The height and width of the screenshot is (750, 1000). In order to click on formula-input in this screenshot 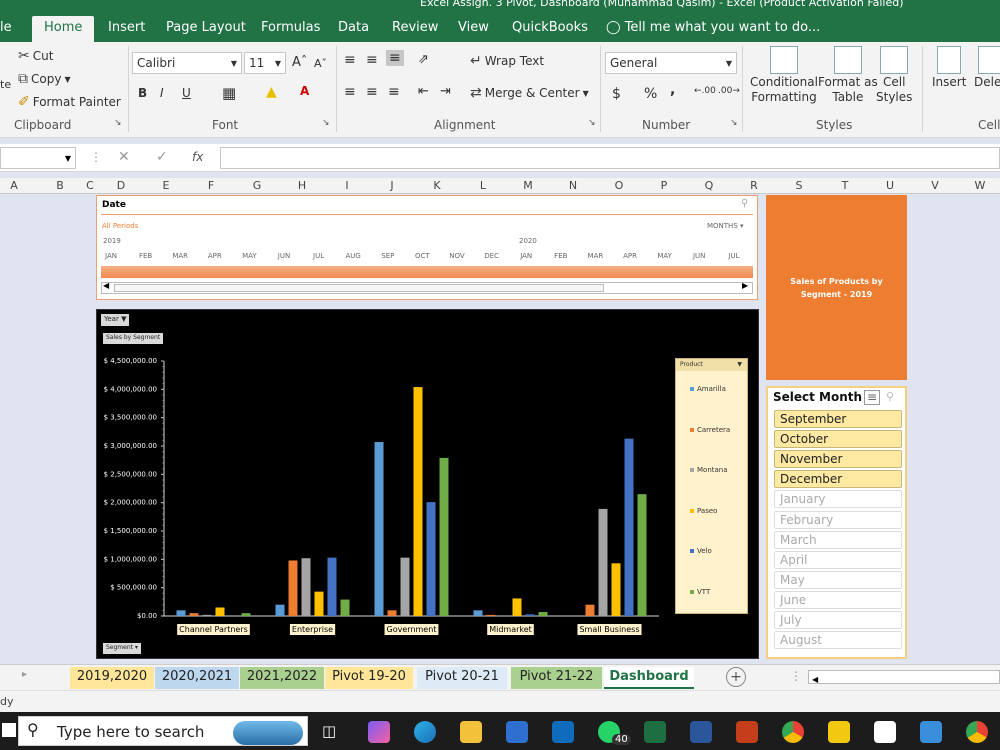, I will do `click(610, 158)`.